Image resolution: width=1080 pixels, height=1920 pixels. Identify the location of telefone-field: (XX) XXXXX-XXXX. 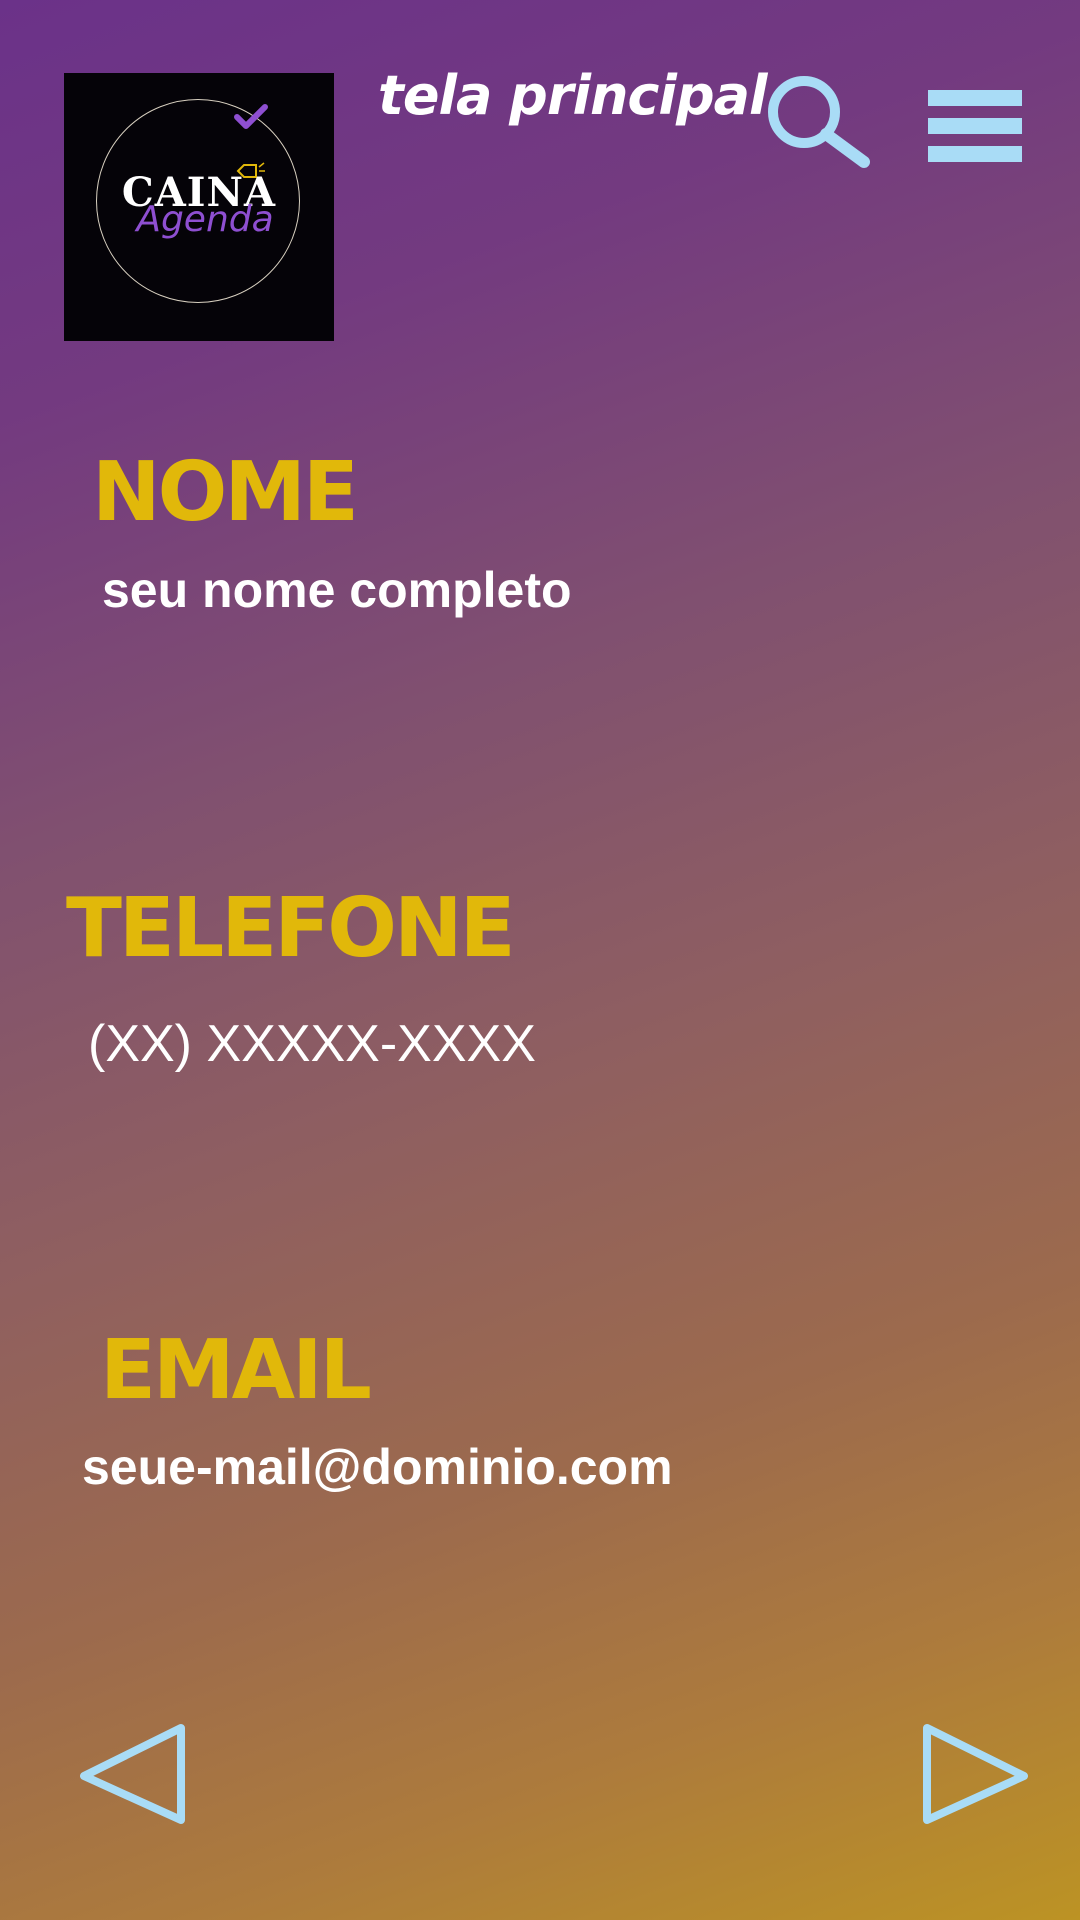
(312, 1044).